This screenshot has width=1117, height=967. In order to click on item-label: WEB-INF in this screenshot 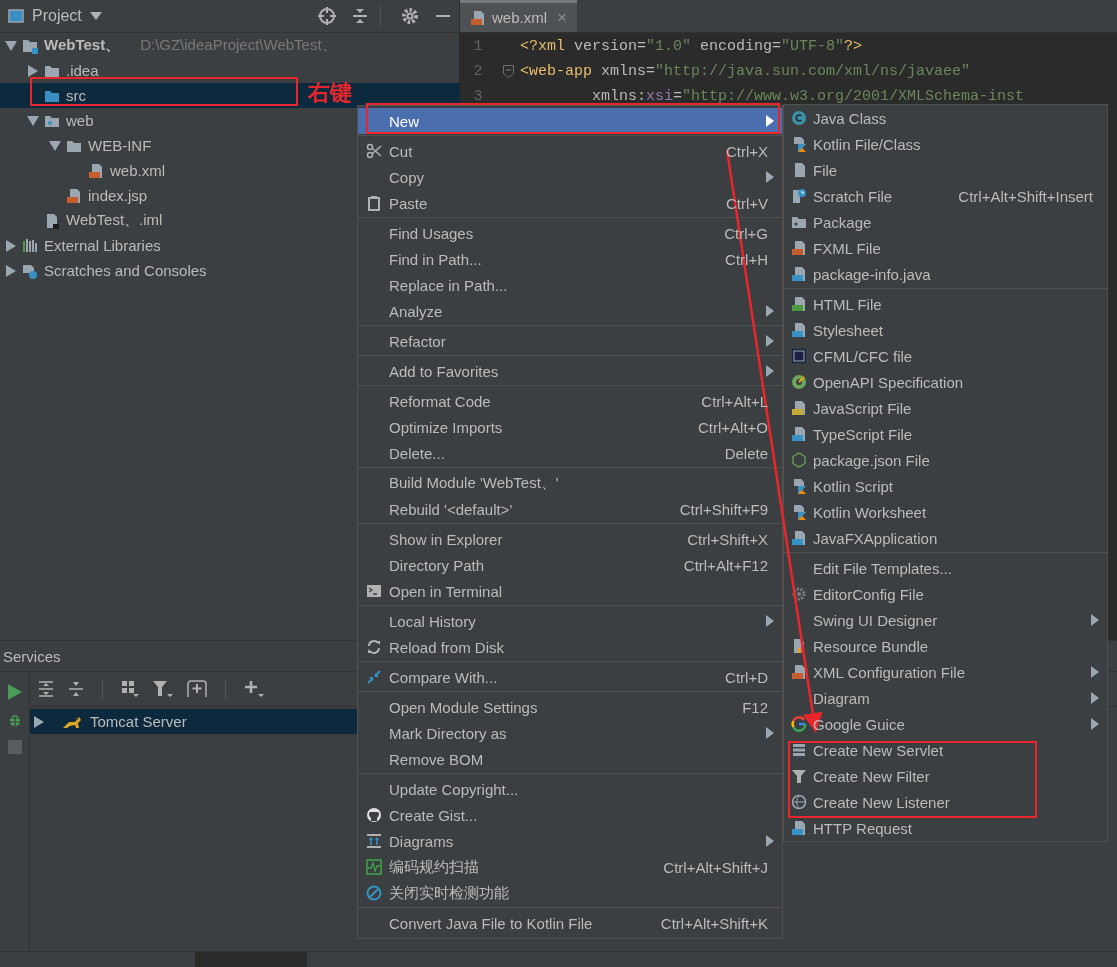, I will do `click(120, 145)`.